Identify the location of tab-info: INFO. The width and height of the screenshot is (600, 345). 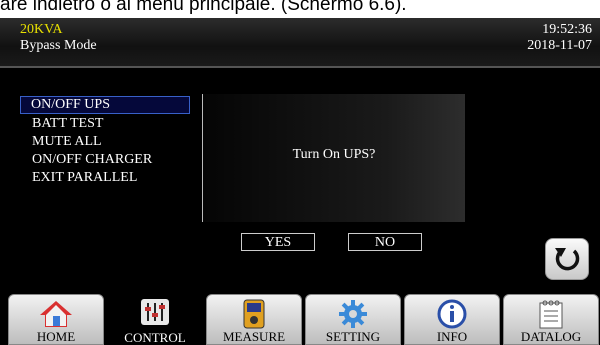
(452, 319).